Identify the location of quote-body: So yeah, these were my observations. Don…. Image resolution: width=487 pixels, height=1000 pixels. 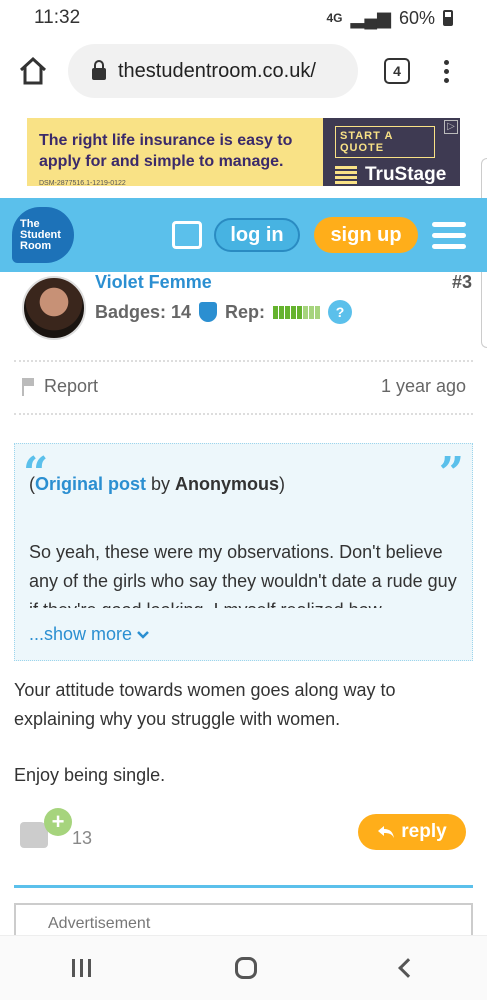
(243, 575).